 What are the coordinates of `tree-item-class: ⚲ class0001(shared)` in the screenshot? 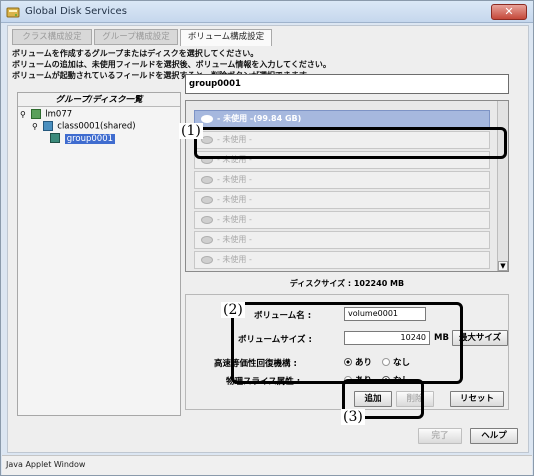 It's located at (84, 126).